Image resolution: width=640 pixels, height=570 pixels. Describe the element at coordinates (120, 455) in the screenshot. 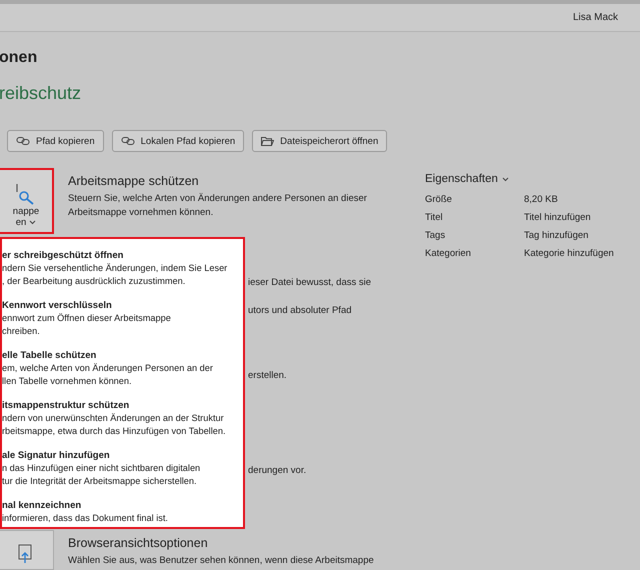

I see `menu-item-title: ale Signatur hinzufügen` at that location.